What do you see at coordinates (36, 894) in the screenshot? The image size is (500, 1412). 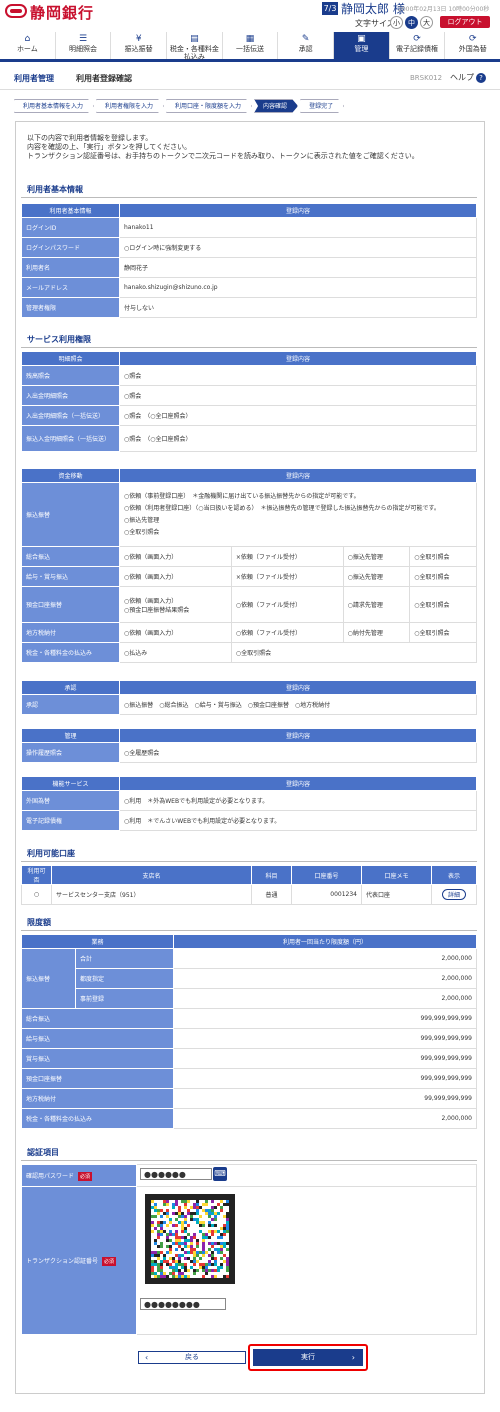 I see `cell-avail: ○` at bounding box center [36, 894].